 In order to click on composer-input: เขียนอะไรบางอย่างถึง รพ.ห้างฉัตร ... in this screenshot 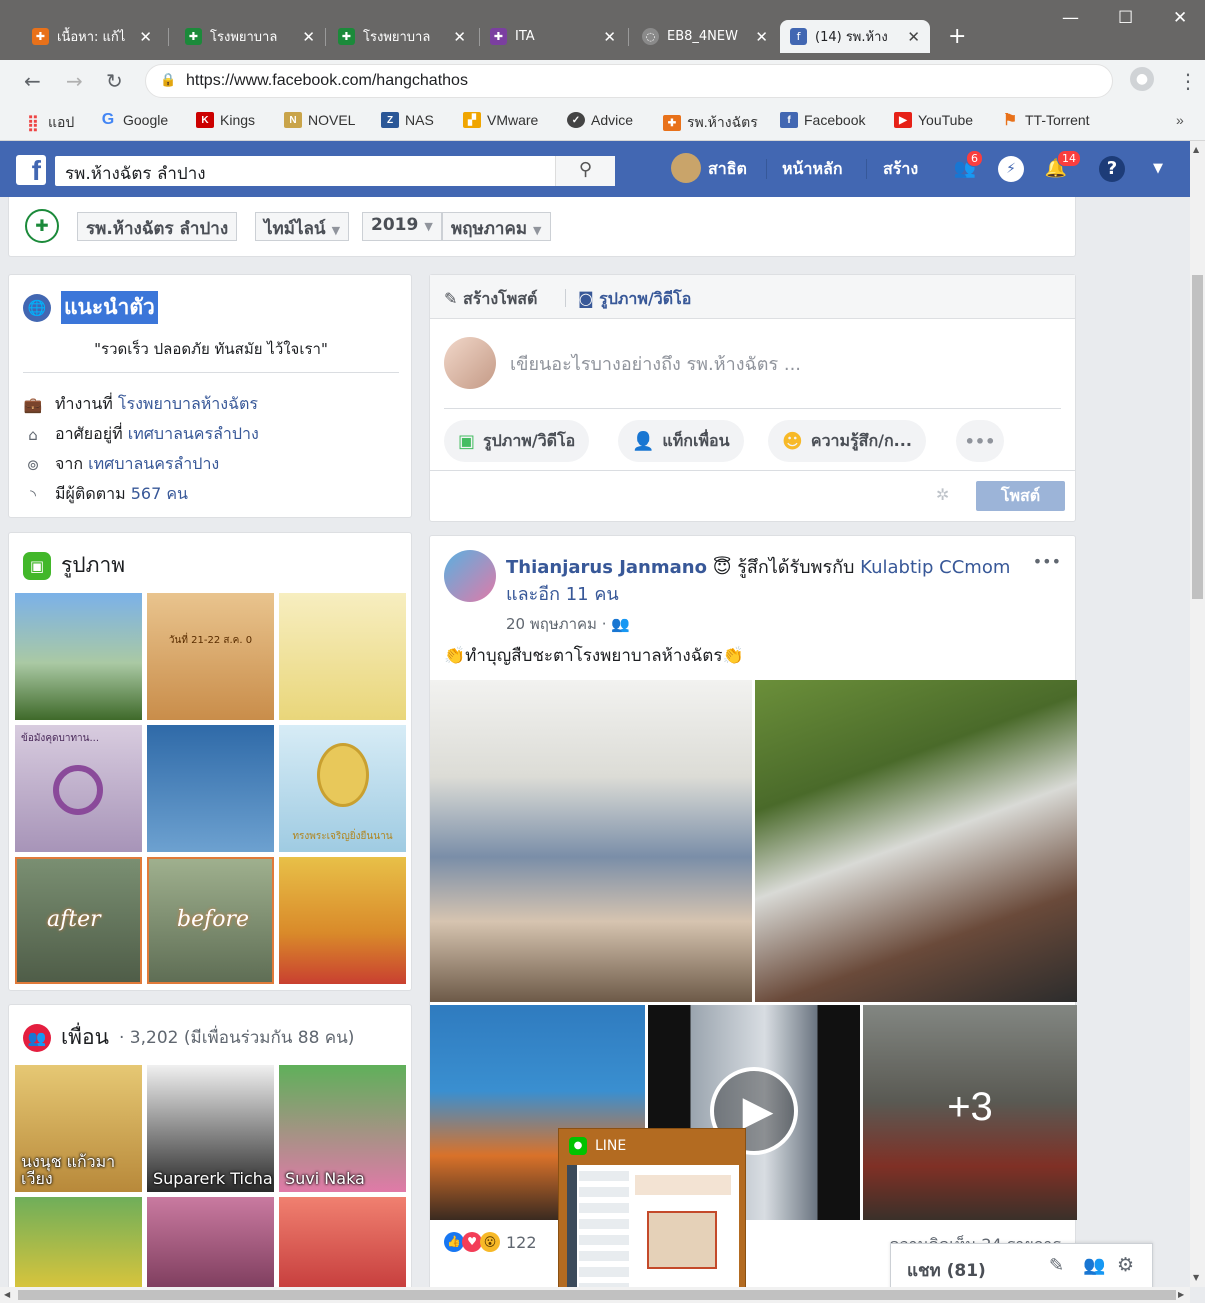, I will do `click(655, 363)`.